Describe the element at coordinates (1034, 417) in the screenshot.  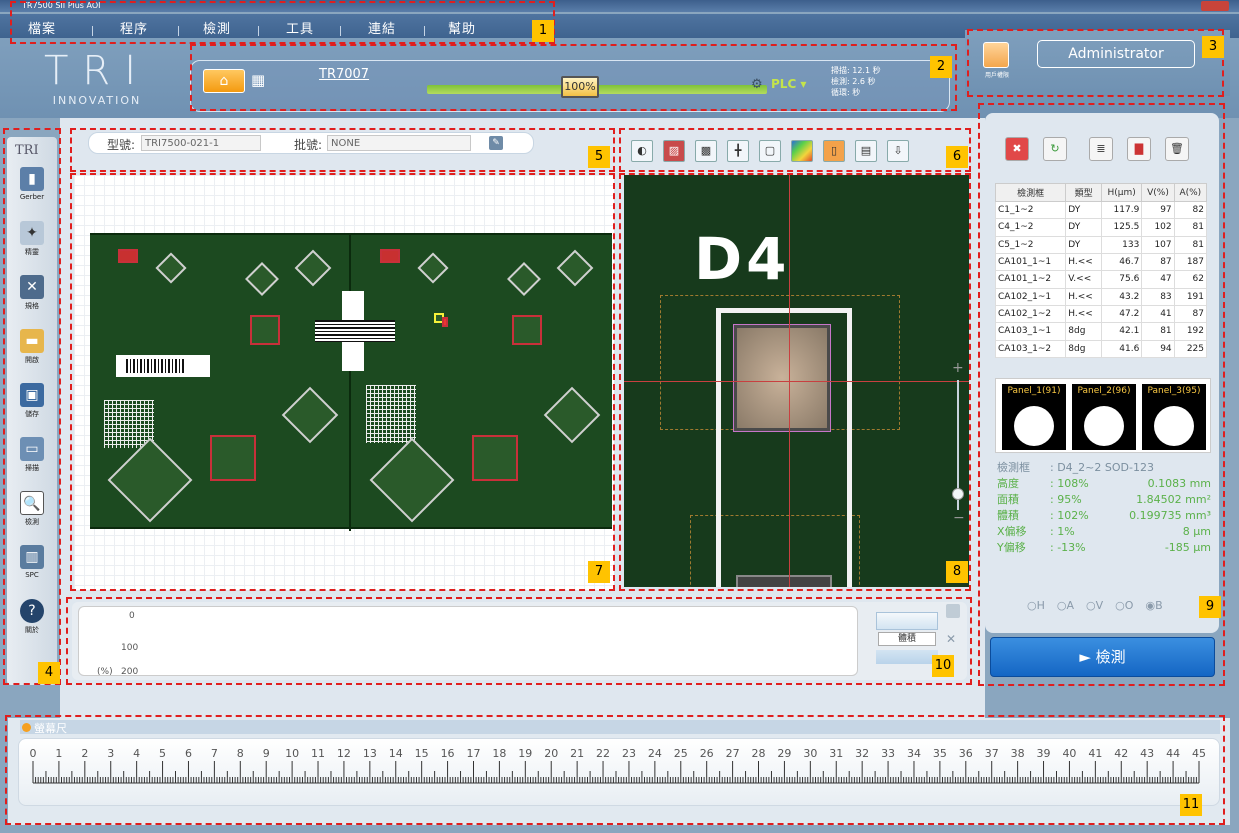
I see `panel-thumb: Panel_1(91)` at that location.